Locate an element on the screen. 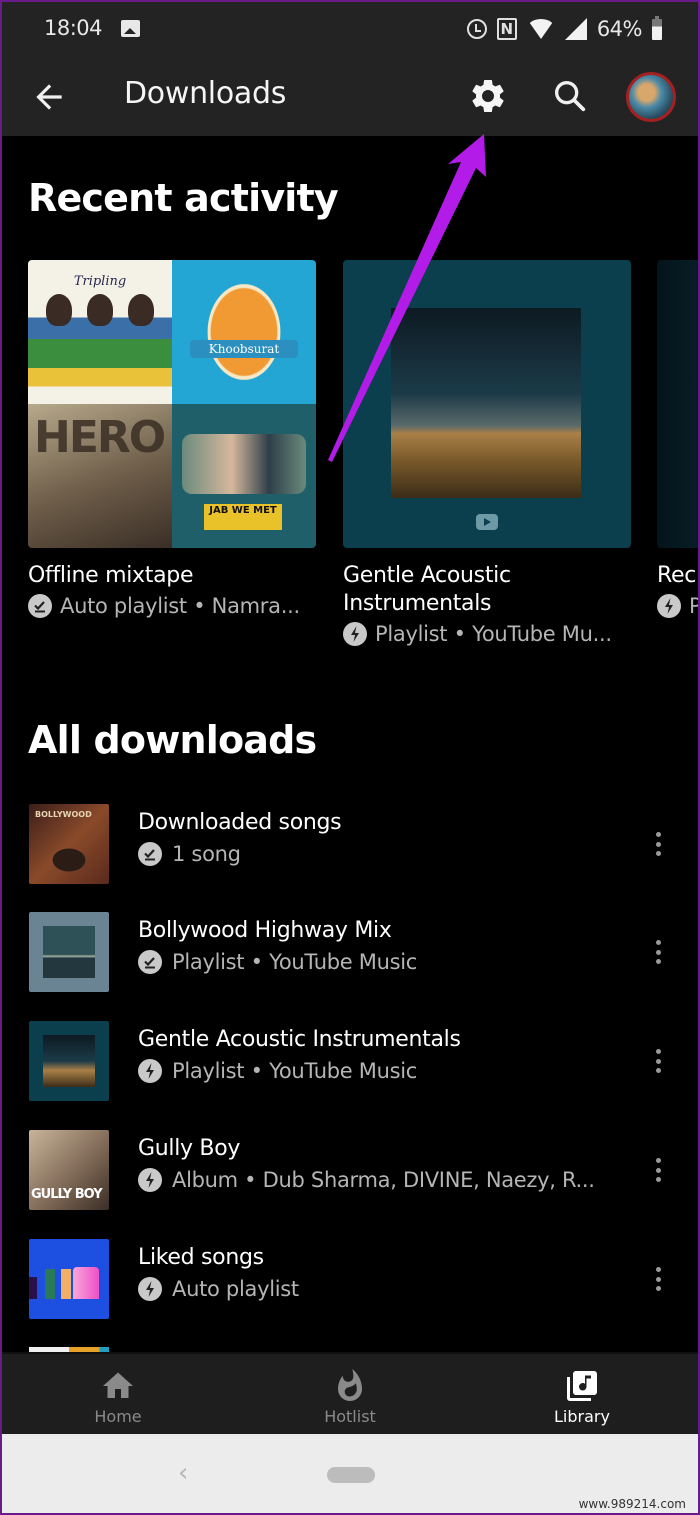 This screenshot has height=1515, width=700. gentle-acoustic-art is located at coordinates (487, 404).